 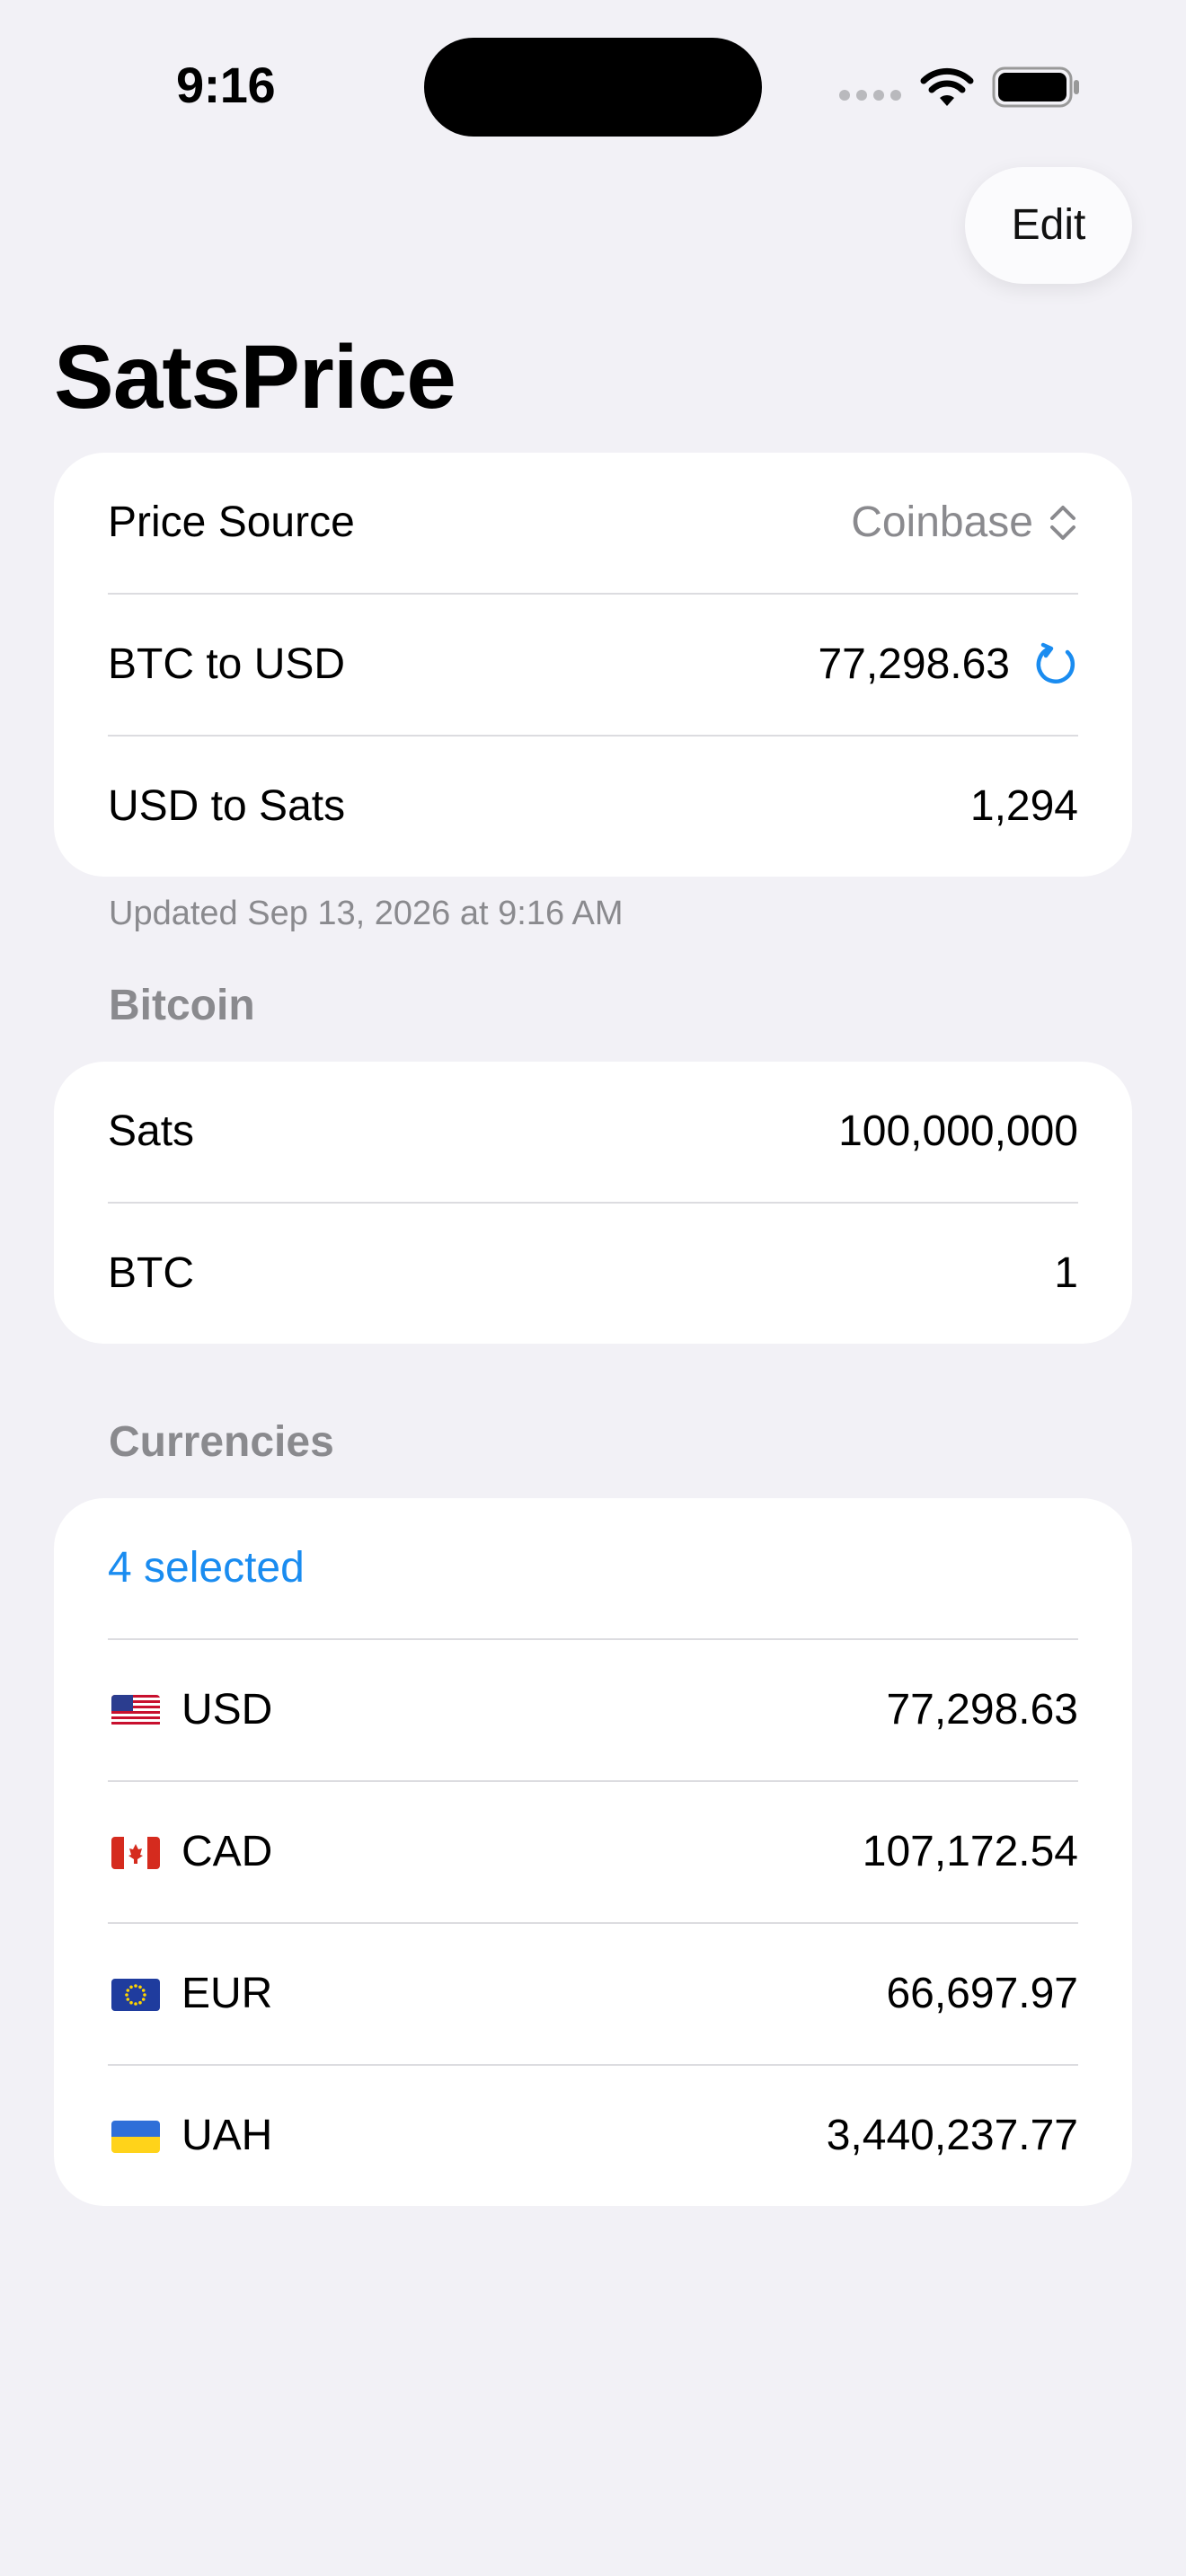 What do you see at coordinates (206, 1568) in the screenshot?
I see `selected-currencies-link: 4 selected` at bounding box center [206, 1568].